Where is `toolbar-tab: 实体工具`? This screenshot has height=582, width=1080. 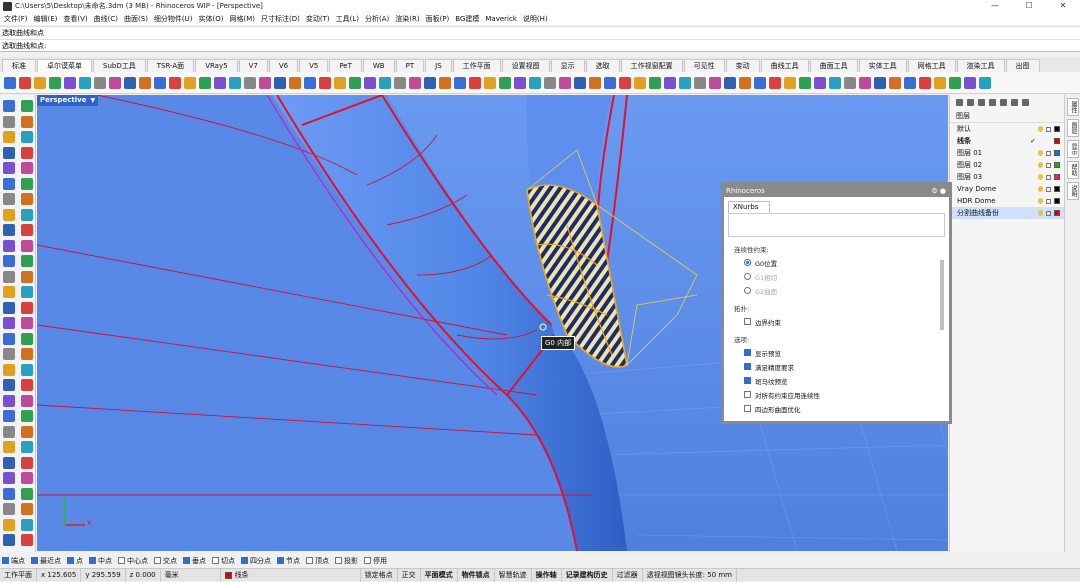 toolbar-tab: 实体工具 is located at coordinates (882, 65).